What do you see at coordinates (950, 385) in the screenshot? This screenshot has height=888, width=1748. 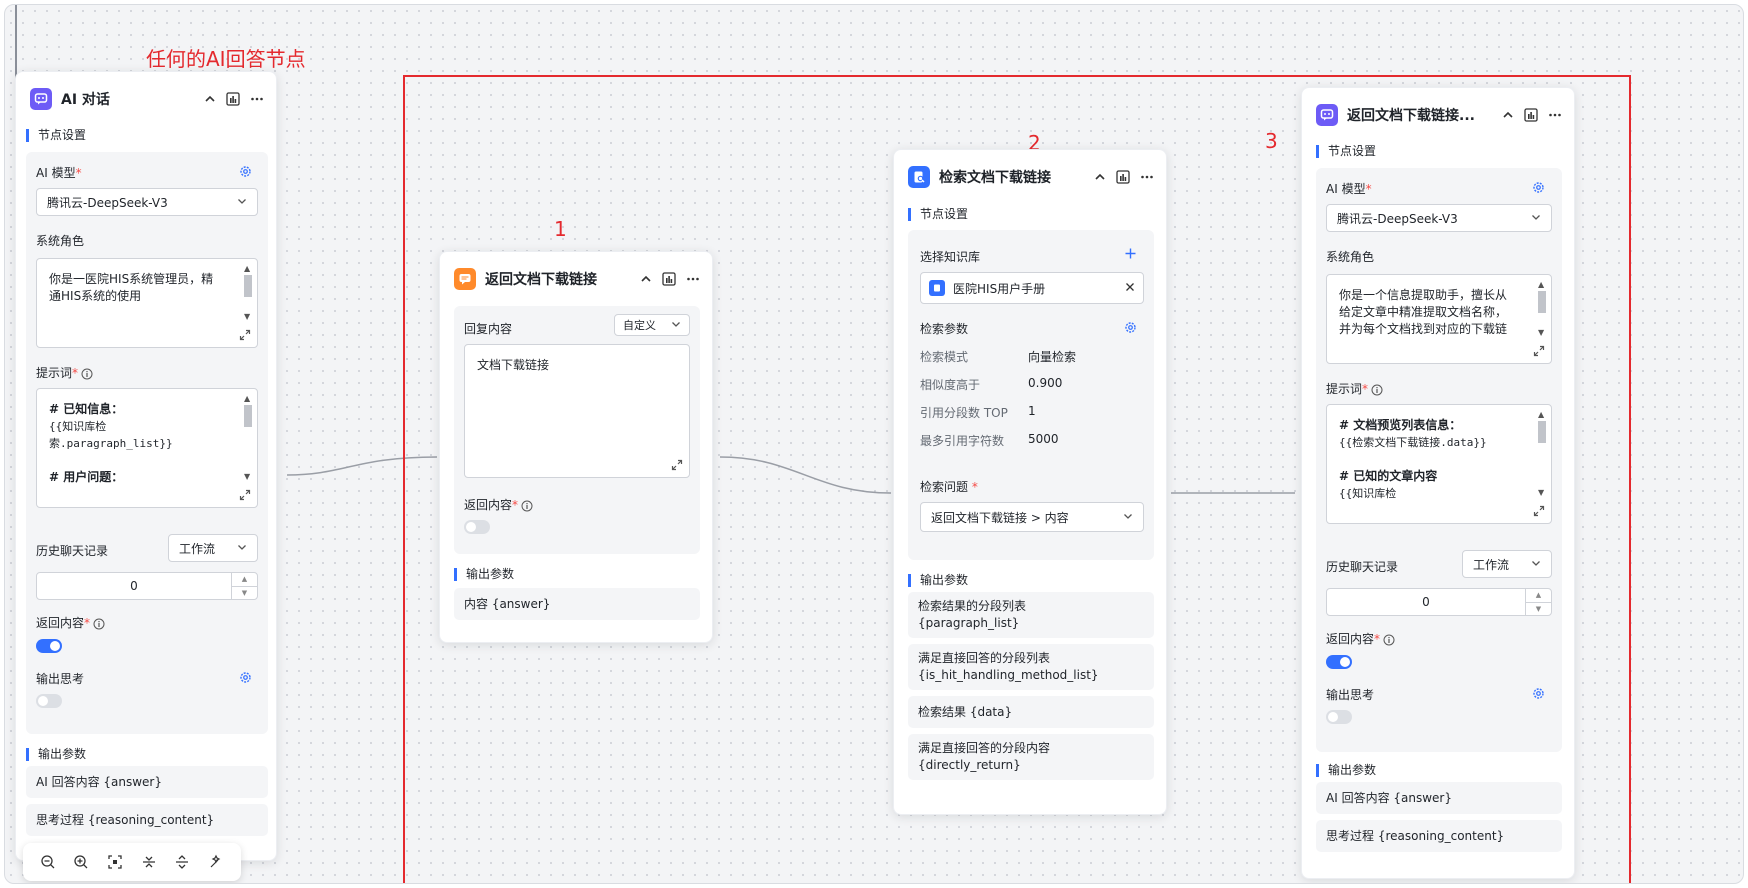 I see `param-key: 相似度高于` at bounding box center [950, 385].